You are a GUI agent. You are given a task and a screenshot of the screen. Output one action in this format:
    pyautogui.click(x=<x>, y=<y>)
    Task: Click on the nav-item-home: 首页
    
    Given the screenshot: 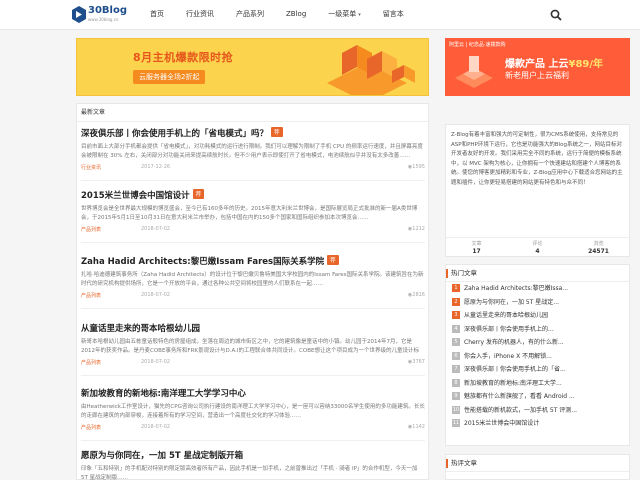 What is the action you would take?
    pyautogui.click(x=157, y=15)
    